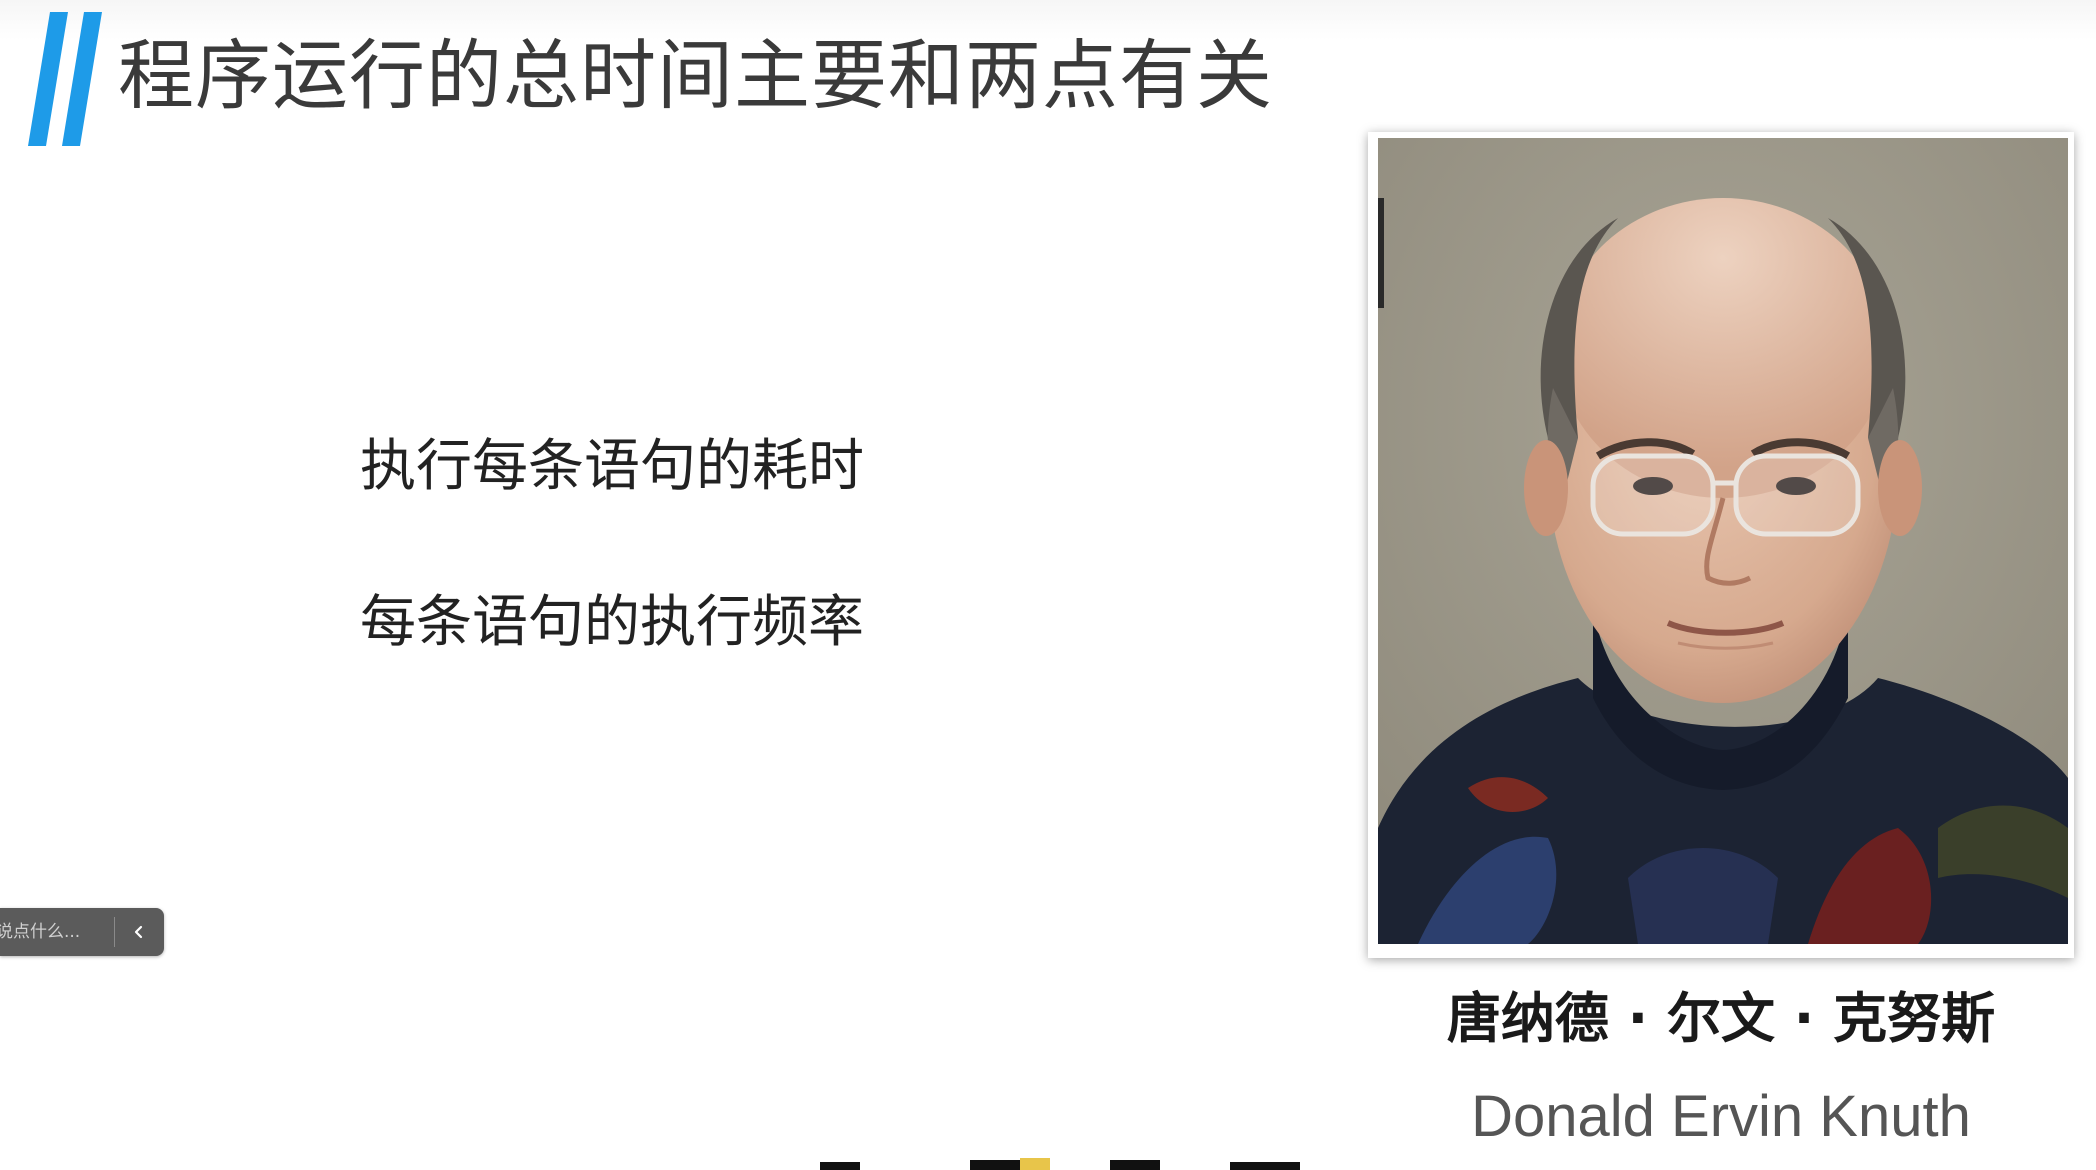 This screenshot has width=2096, height=1170. Describe the element at coordinates (65, 79) in the screenshot. I see `title-accent-bars` at that location.